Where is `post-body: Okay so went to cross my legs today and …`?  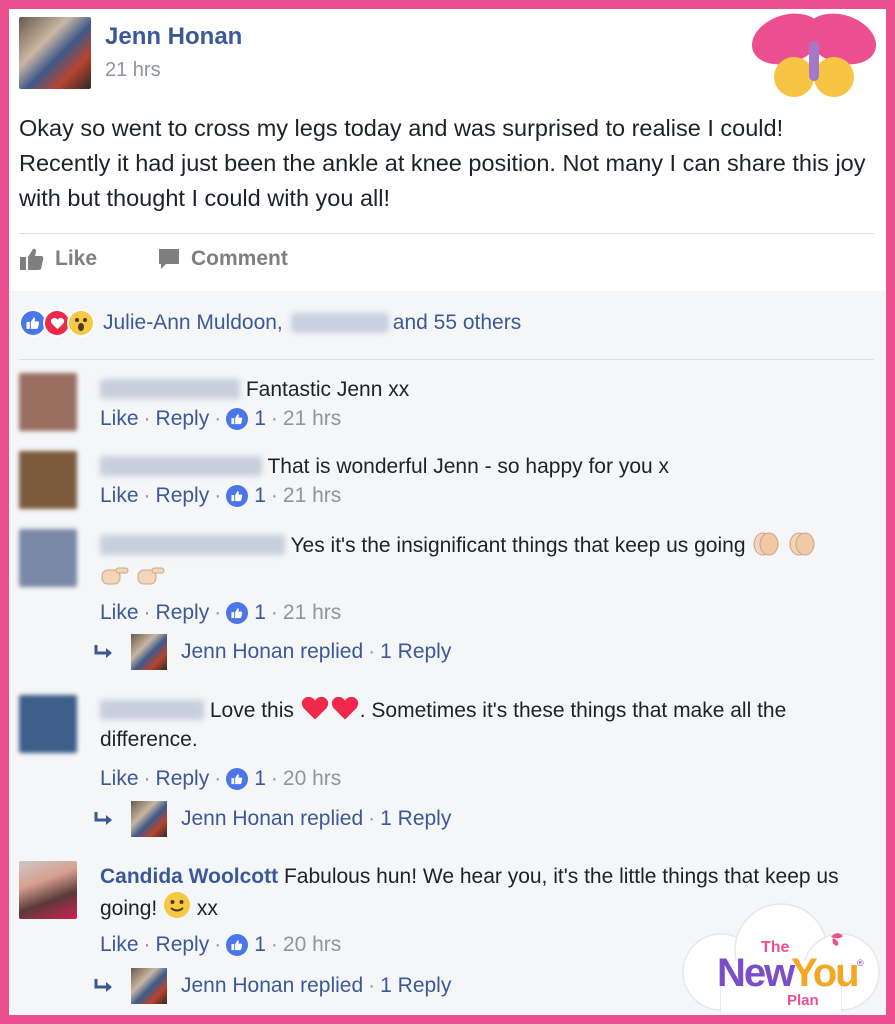
post-body: Okay so went to cross my legs today and … is located at coordinates (442, 163).